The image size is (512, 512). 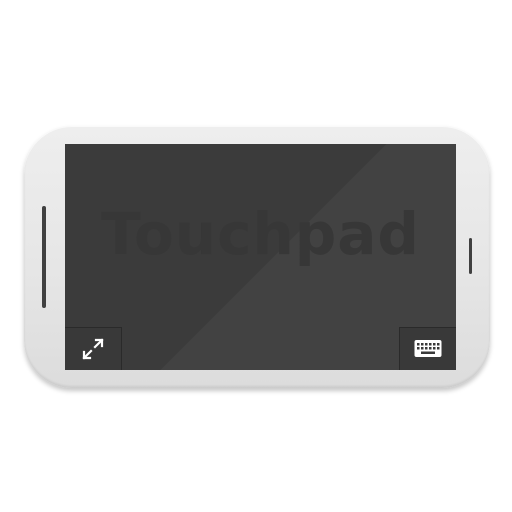 I want to click on side-button-right, so click(x=470, y=256).